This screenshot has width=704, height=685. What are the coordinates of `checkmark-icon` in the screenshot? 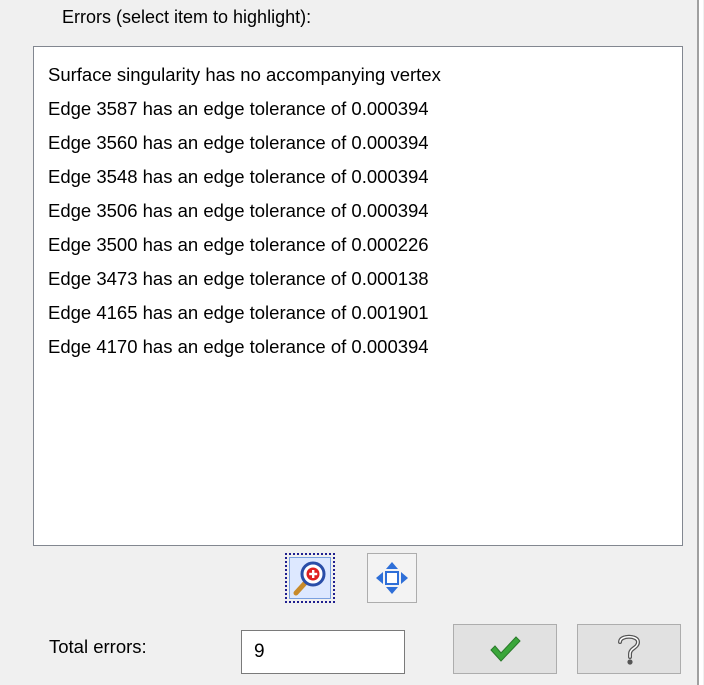 It's located at (505, 649).